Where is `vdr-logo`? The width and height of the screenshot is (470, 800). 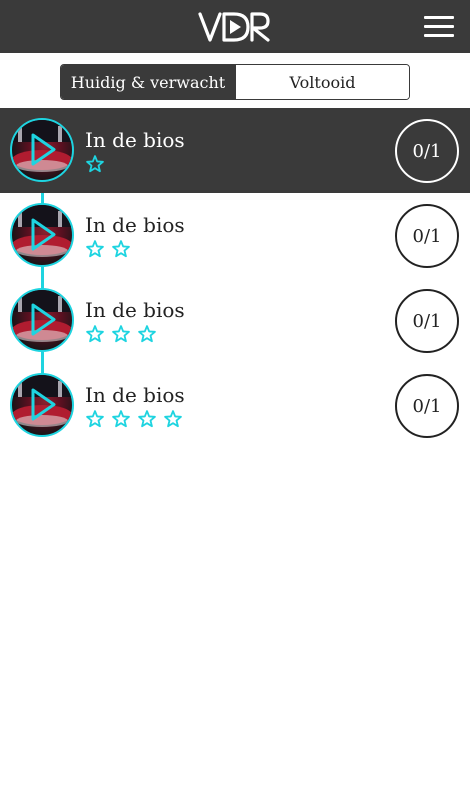 vdr-logo is located at coordinates (234, 27).